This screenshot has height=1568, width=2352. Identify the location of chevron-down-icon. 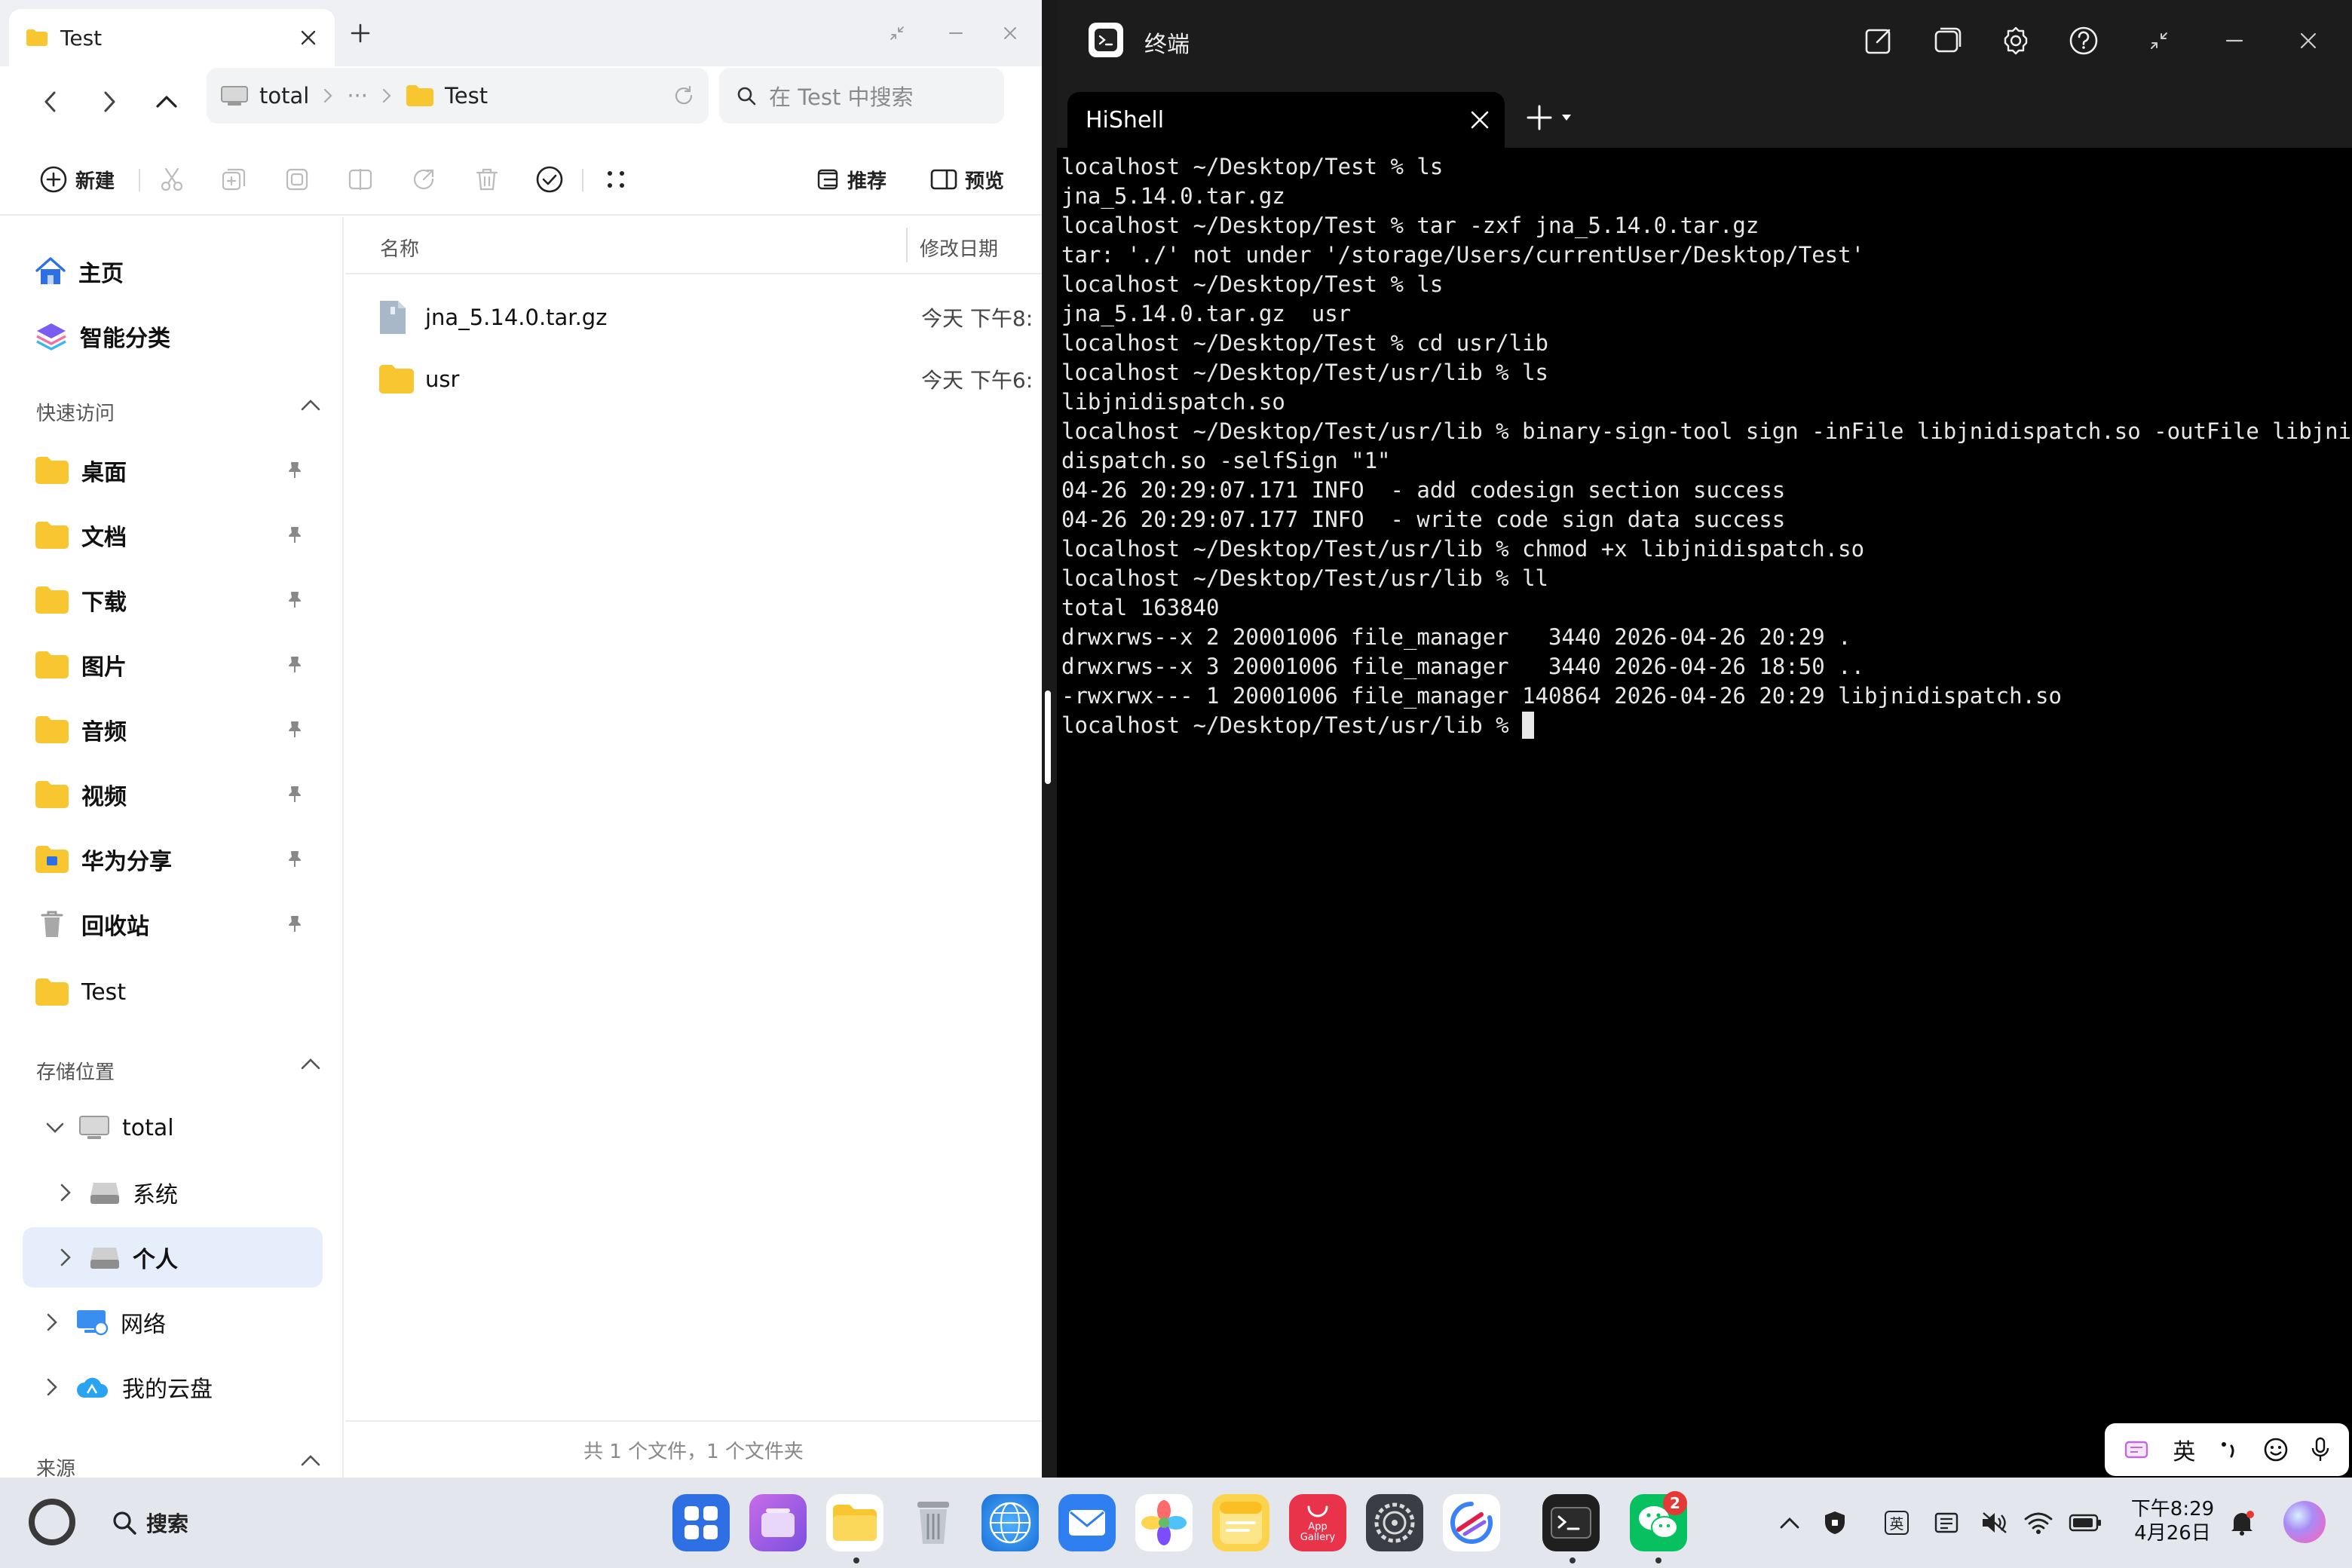
(55, 1128).